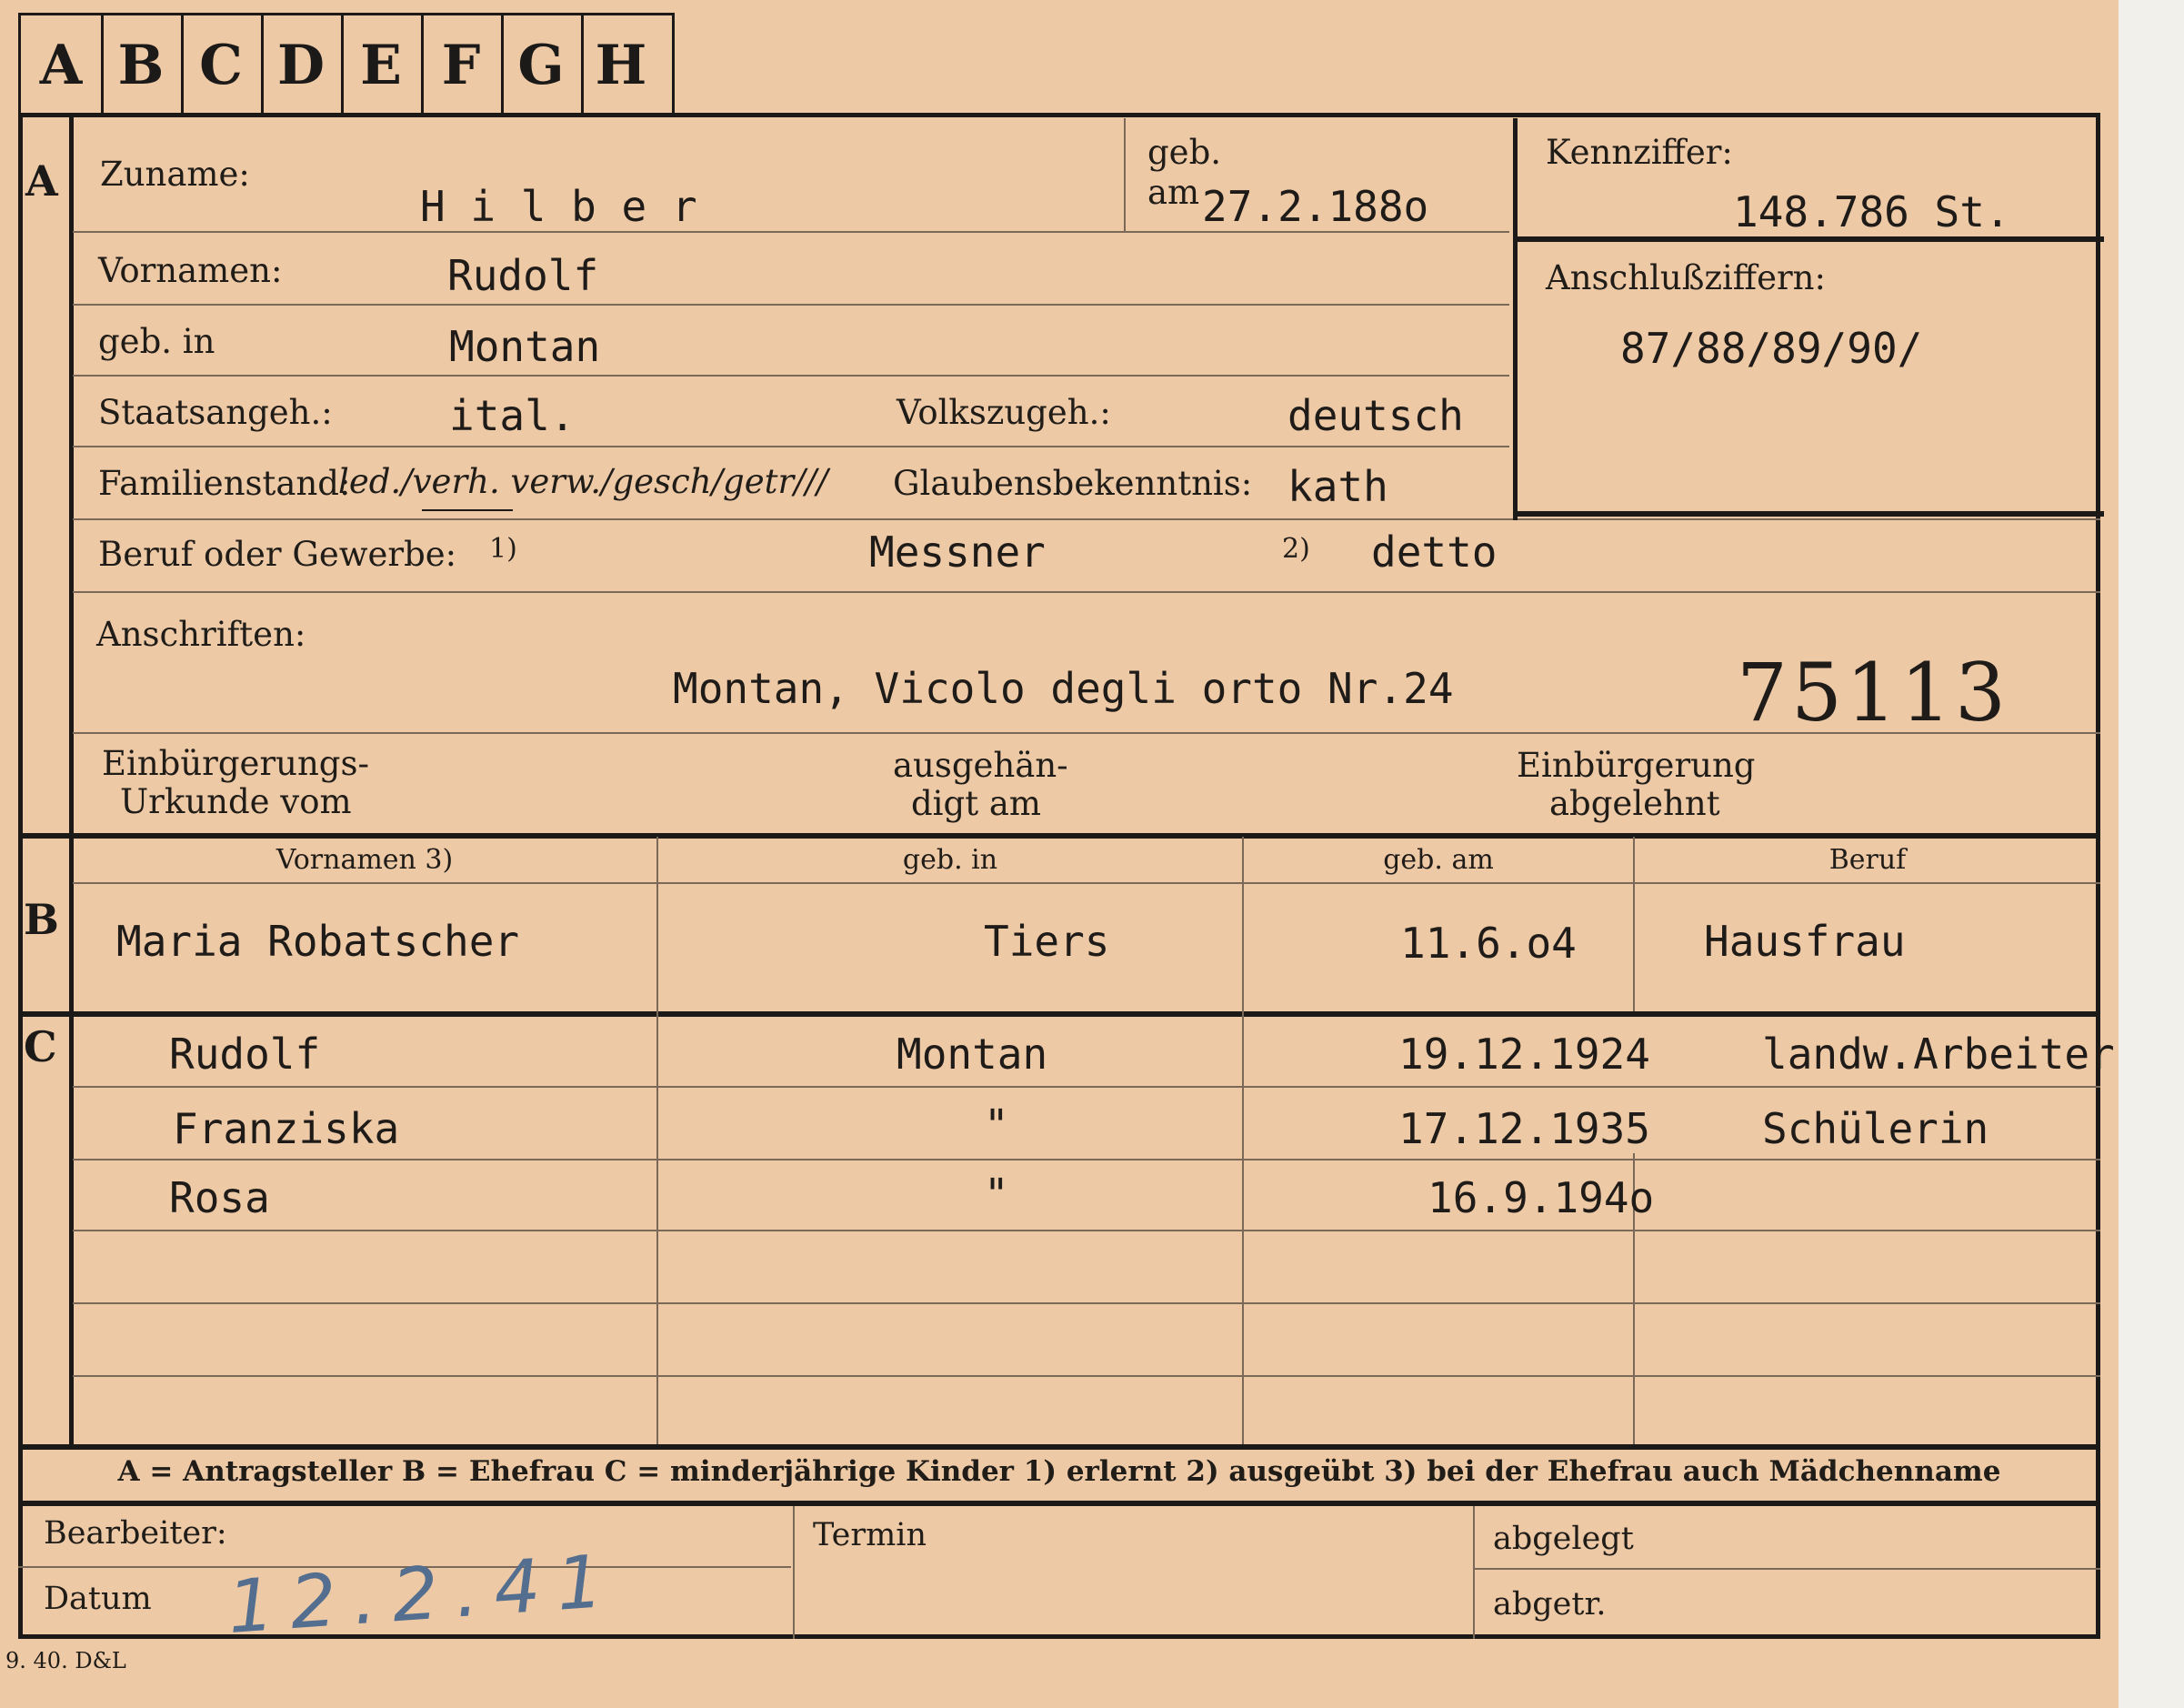 This screenshot has height=1708, width=2184. I want to click on geb-in-value: Montan, so click(525, 346).